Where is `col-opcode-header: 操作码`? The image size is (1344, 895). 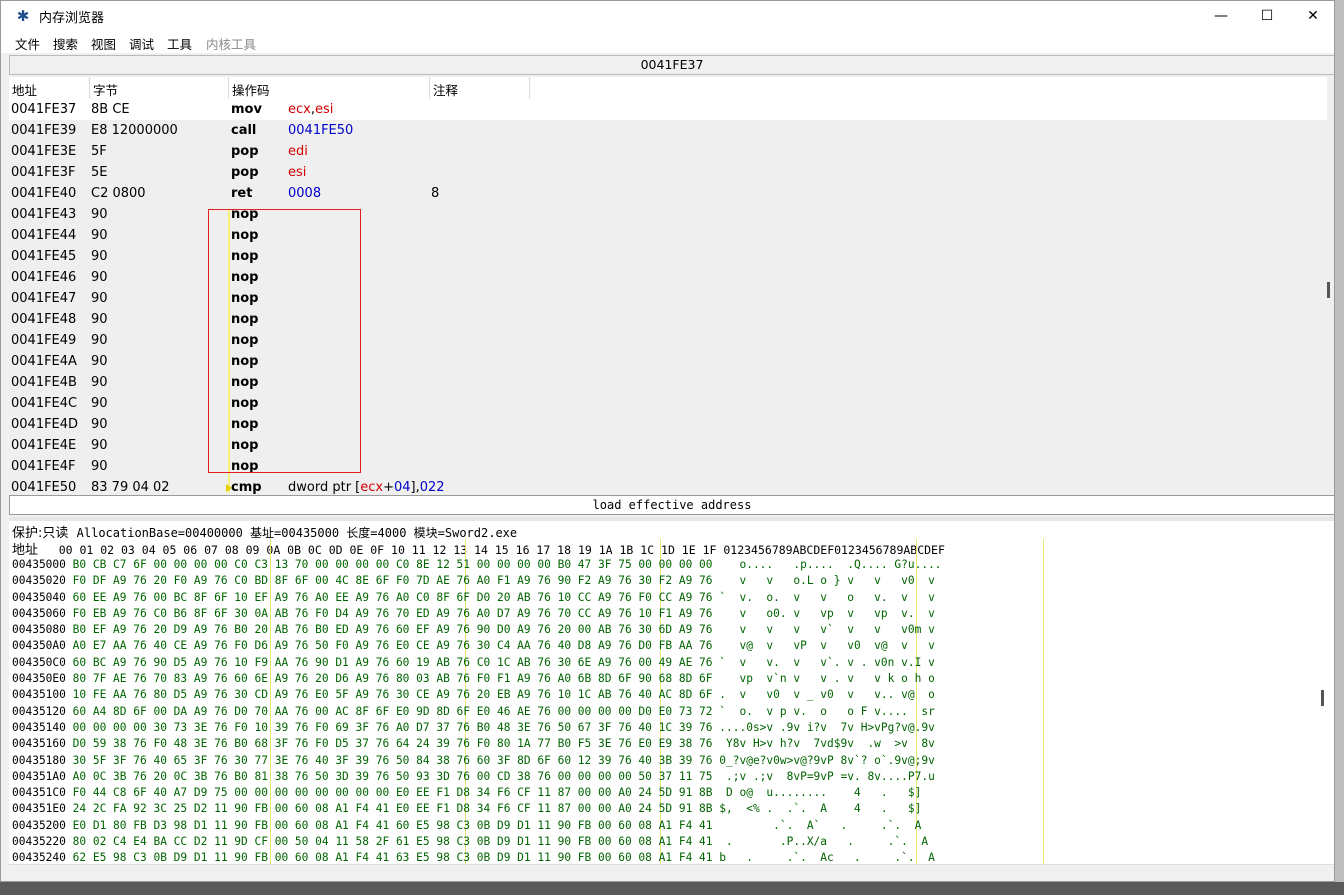
col-opcode-header: 操作码 is located at coordinates (251, 89).